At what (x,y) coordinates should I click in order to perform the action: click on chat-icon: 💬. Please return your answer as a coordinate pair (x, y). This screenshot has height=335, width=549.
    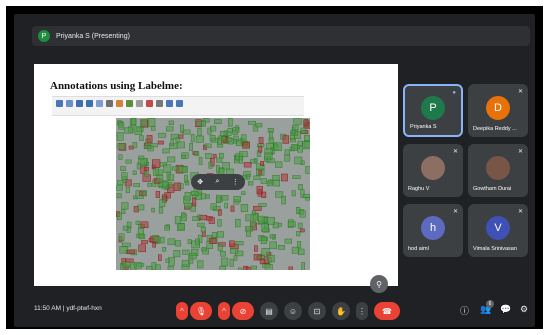
    Looking at the image, I should click on (505, 309).